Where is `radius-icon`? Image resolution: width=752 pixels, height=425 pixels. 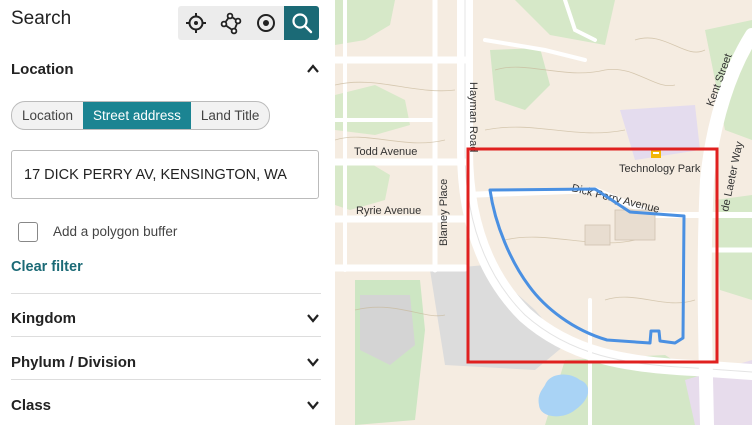 radius-icon is located at coordinates (266, 23).